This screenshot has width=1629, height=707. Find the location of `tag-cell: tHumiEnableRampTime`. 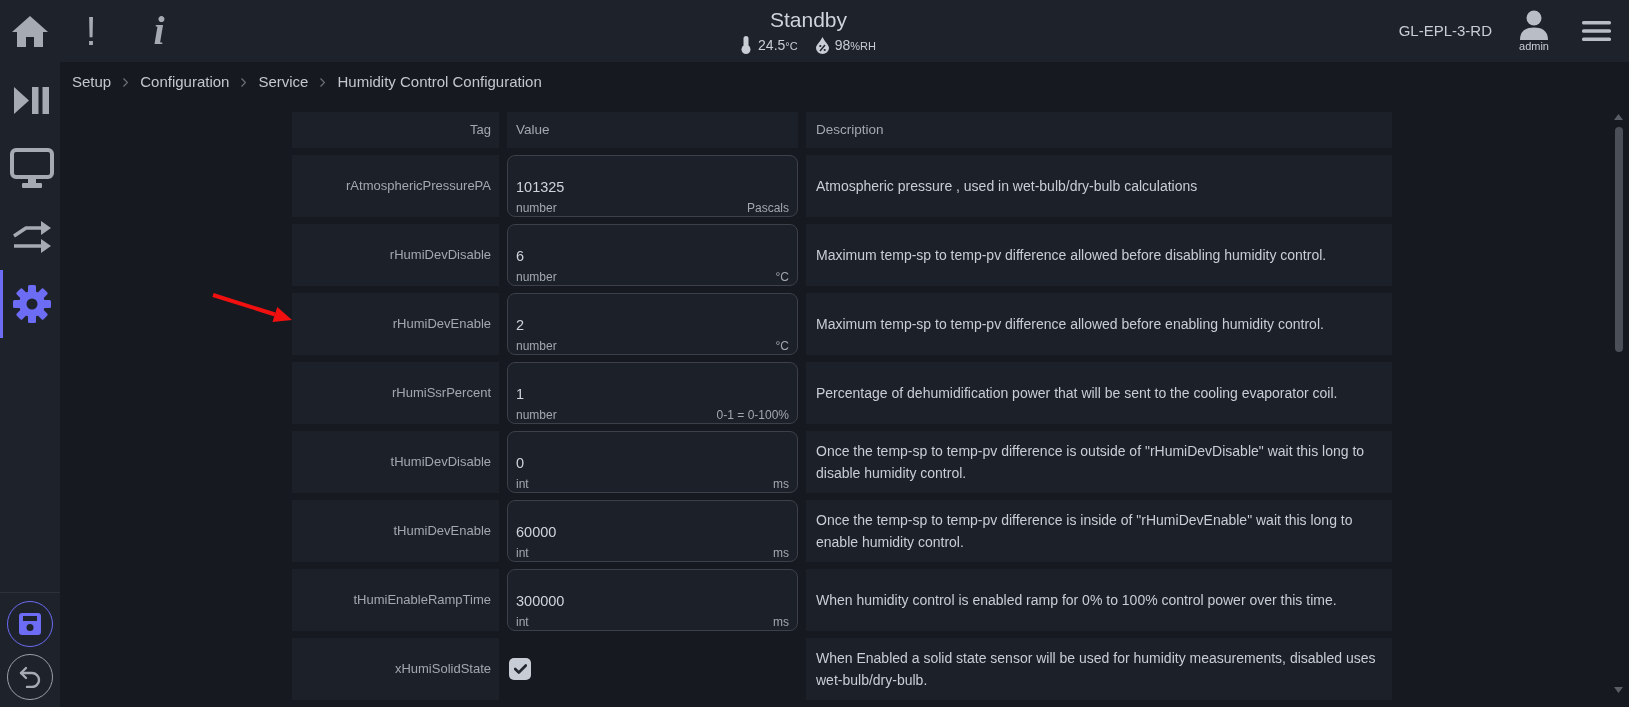

tag-cell: tHumiEnableRampTime is located at coordinates (395, 600).